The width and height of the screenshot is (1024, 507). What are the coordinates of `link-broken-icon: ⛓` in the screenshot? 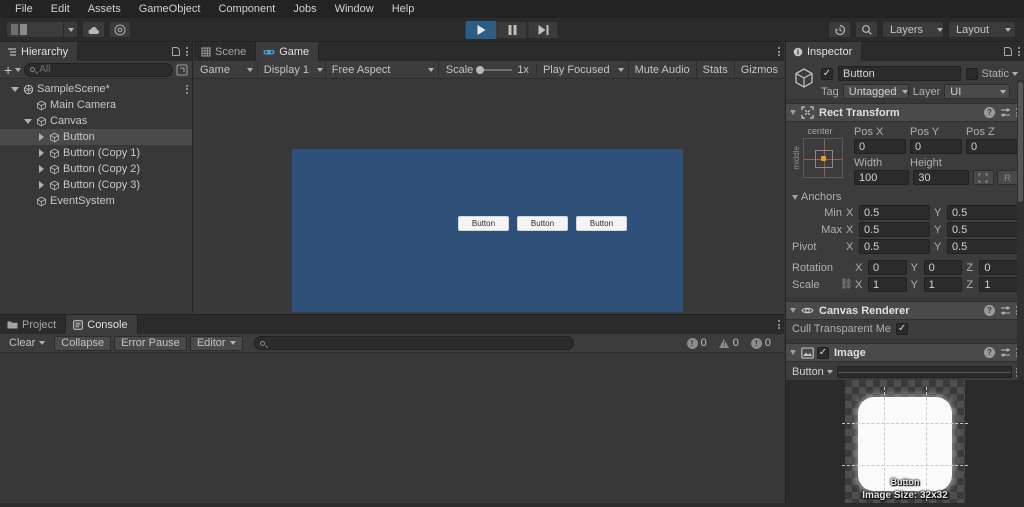 It's located at (846, 284).